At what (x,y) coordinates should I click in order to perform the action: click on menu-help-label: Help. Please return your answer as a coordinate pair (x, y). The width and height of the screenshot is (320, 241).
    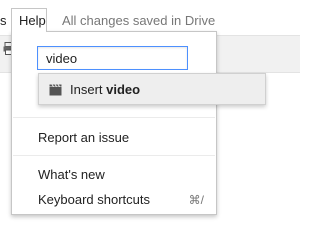
    Looking at the image, I should click on (32, 20).